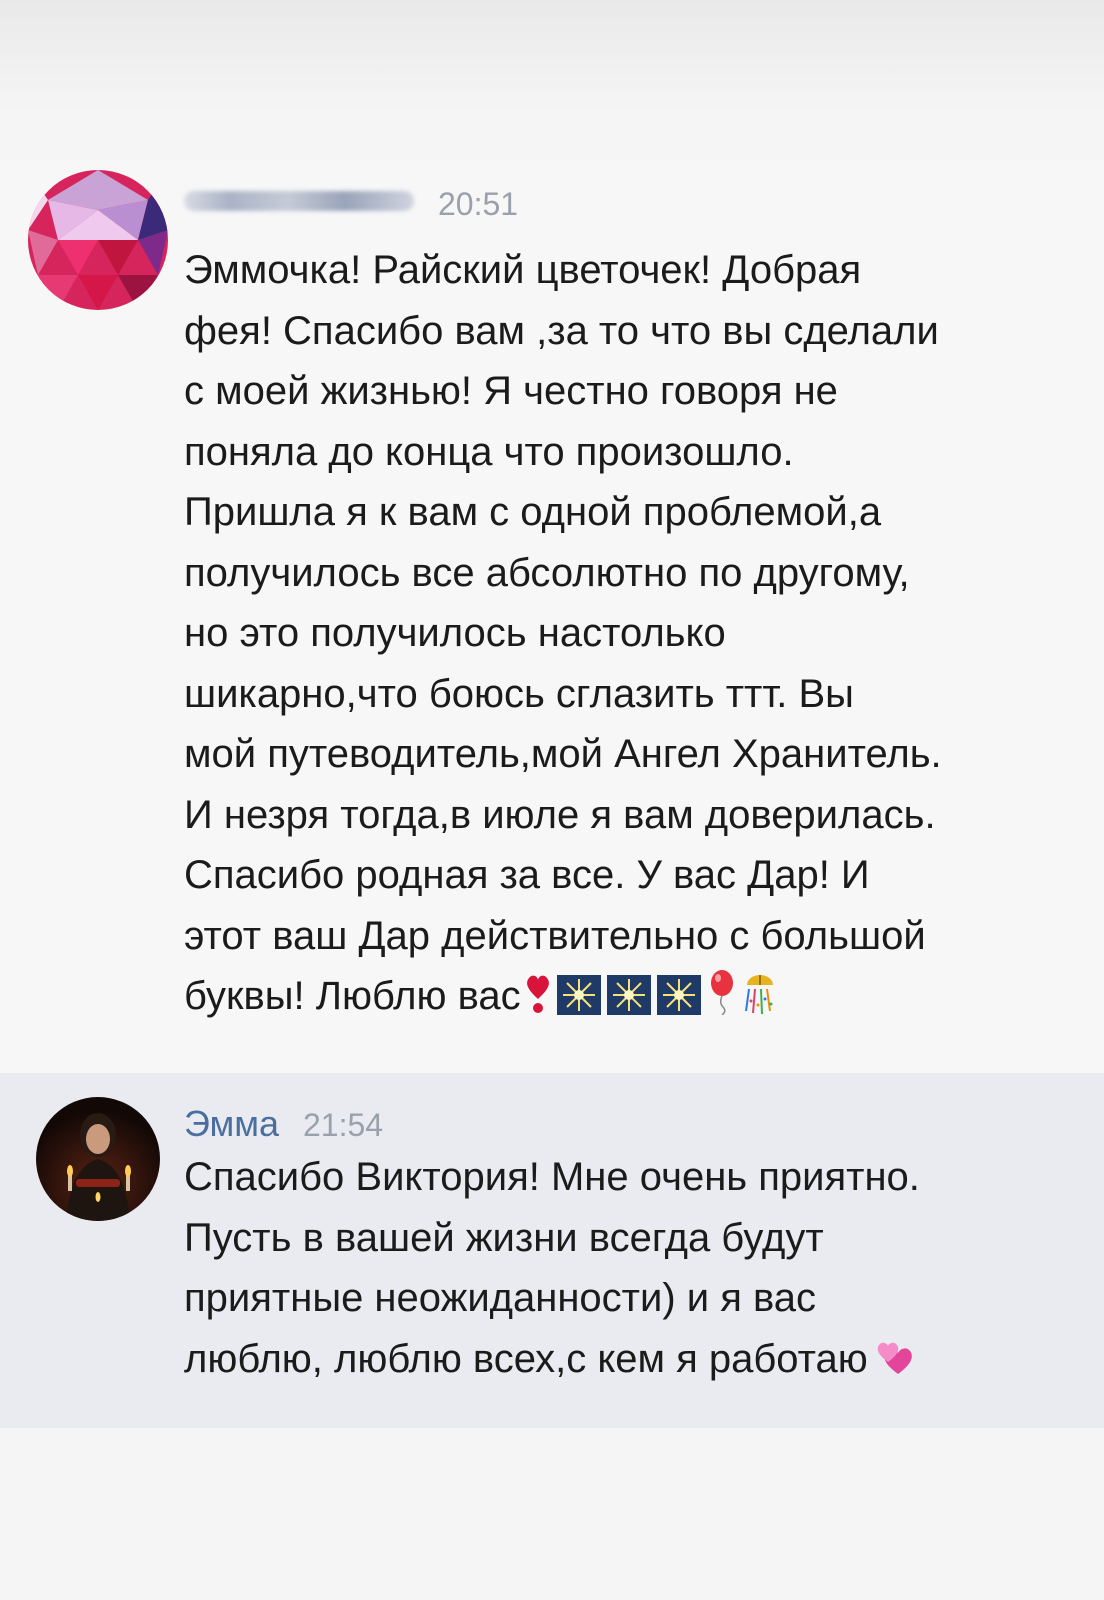 The height and width of the screenshot is (1600, 1104). What do you see at coordinates (489, 451) in the screenshot?
I see `text-line: поняла до конца что произошло.` at bounding box center [489, 451].